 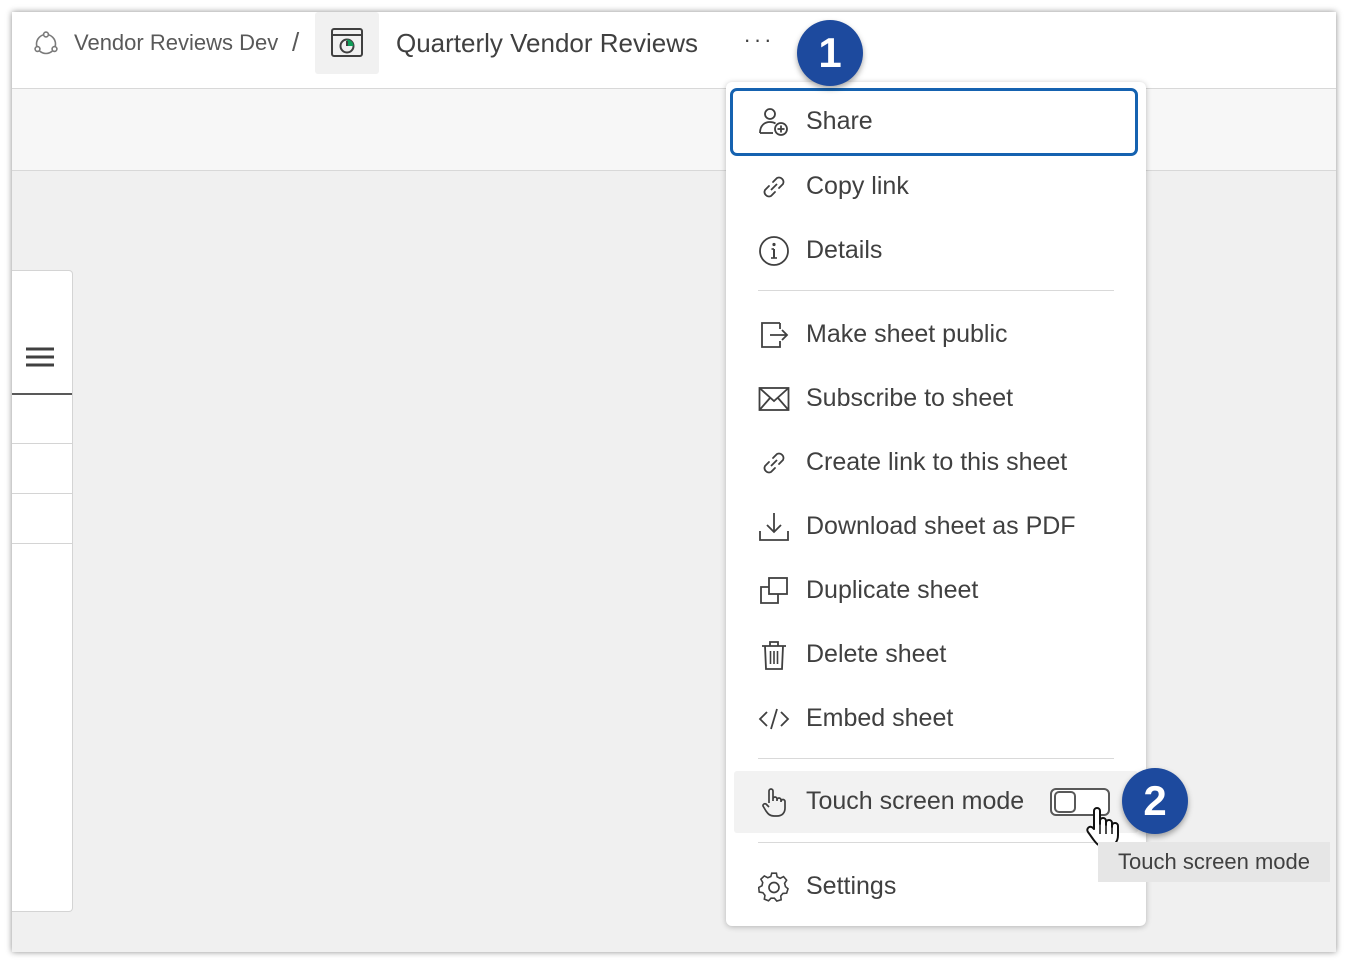 I want to click on menu-item-label: Create link to this sheet, so click(x=937, y=462).